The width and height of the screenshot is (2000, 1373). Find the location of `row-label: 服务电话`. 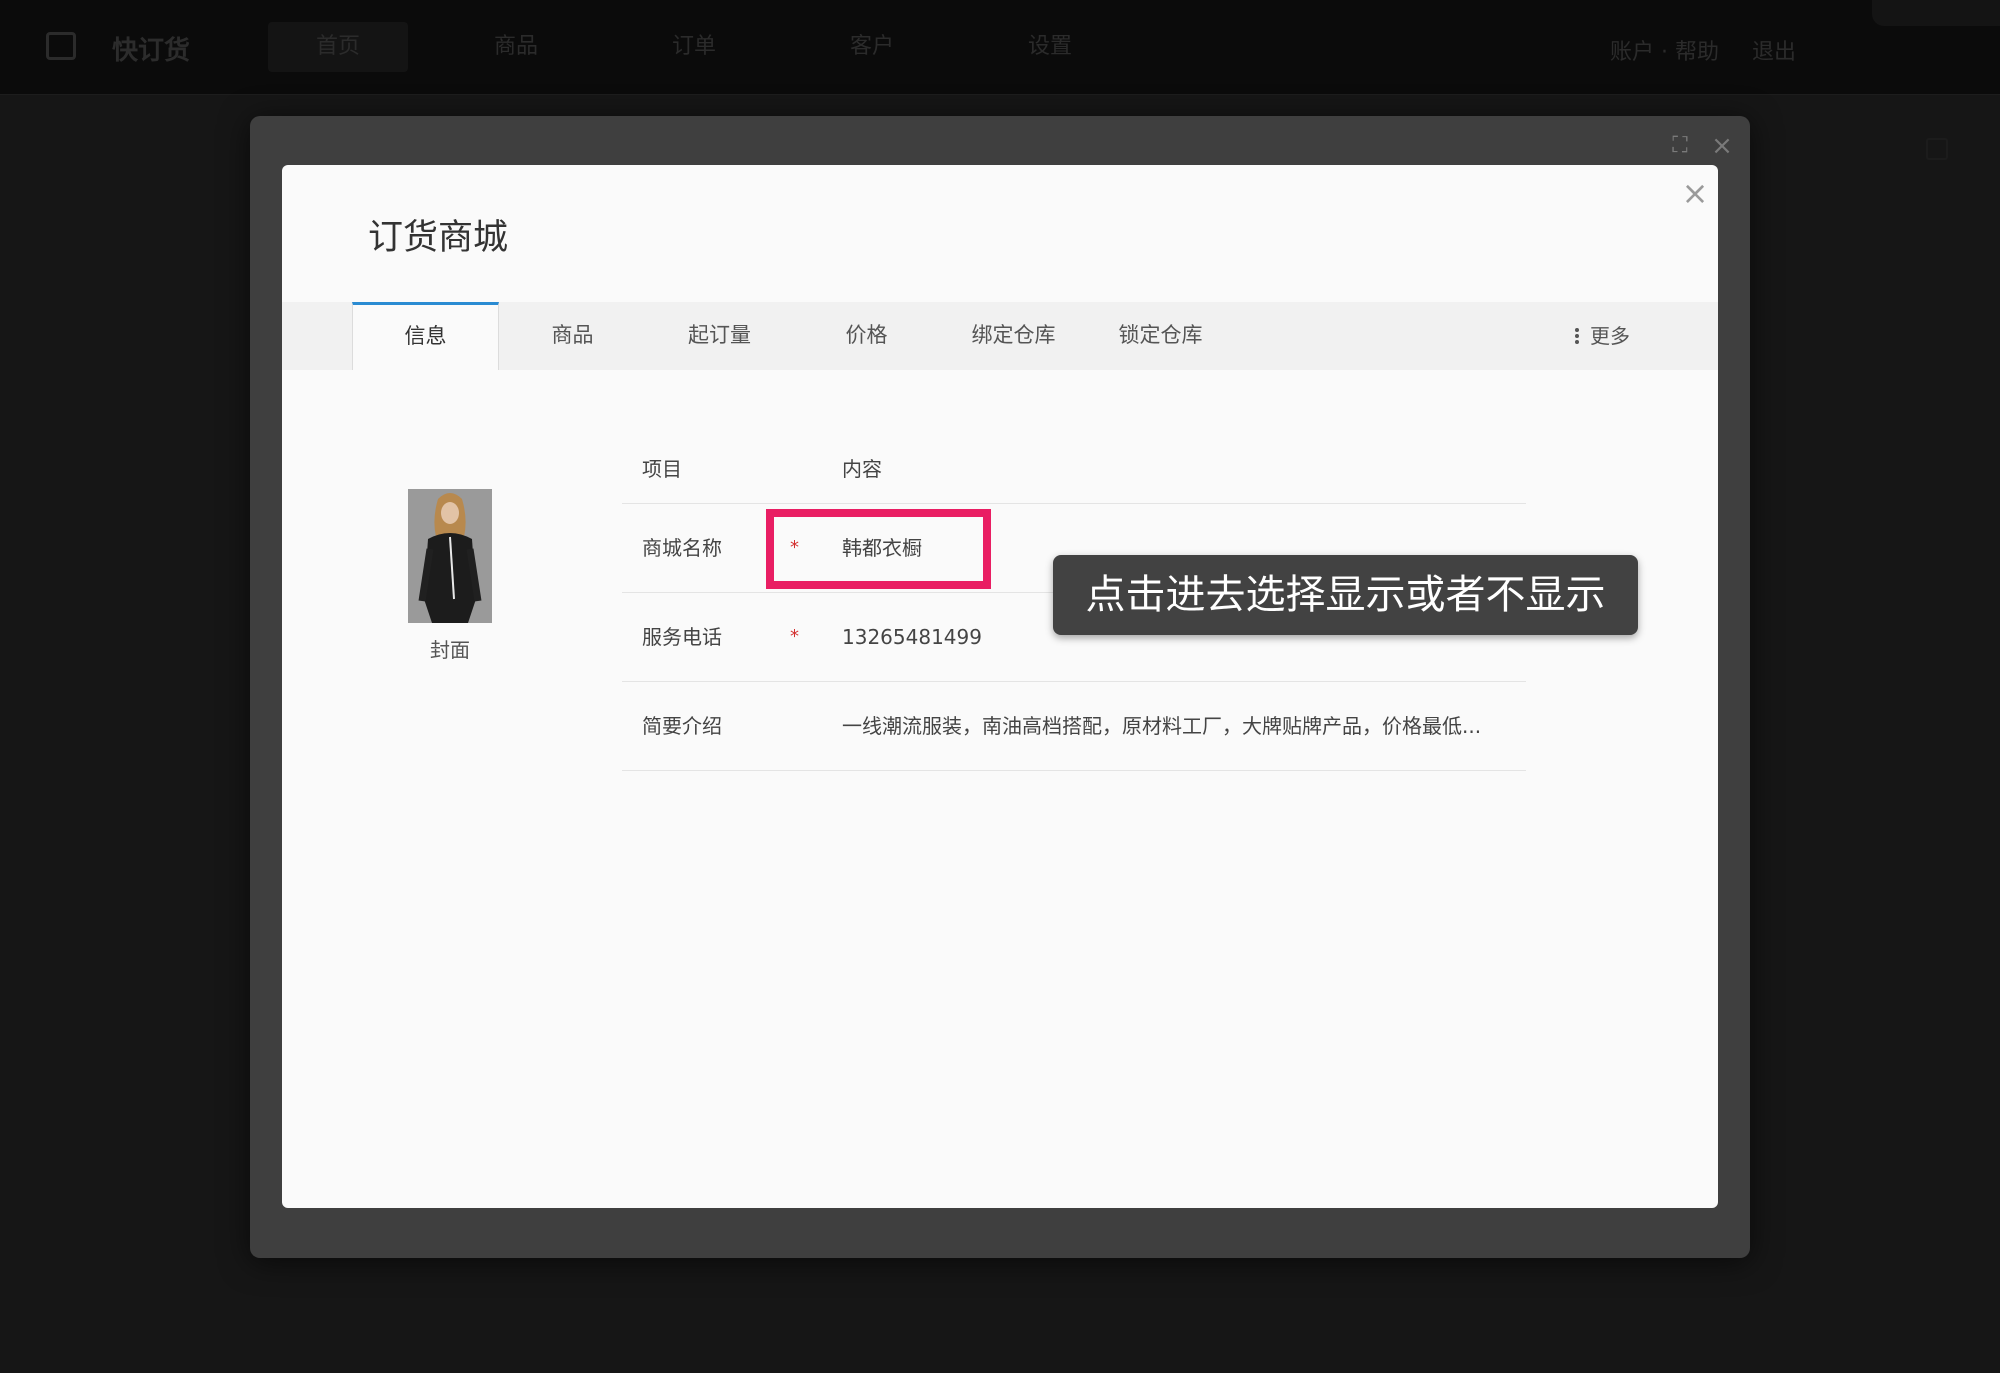

row-label: 服务电话 is located at coordinates (682, 637).